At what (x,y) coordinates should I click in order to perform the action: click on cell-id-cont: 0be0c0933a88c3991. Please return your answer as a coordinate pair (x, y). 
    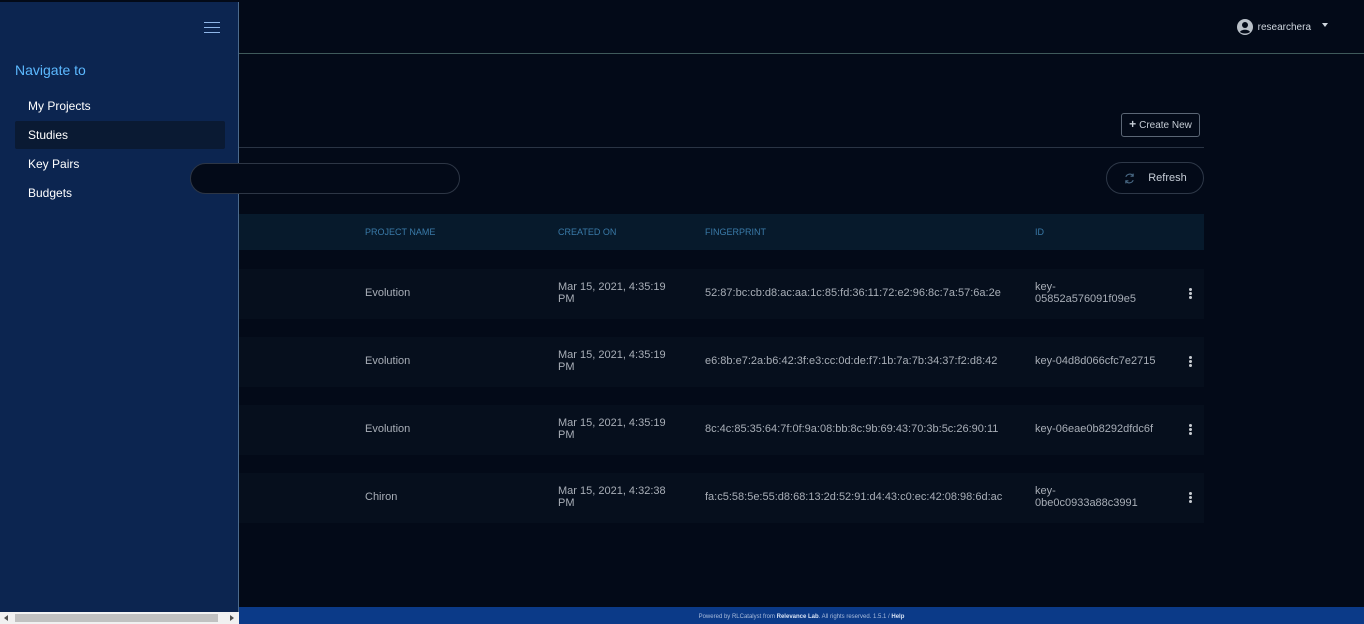
    Looking at the image, I should click on (1086, 503).